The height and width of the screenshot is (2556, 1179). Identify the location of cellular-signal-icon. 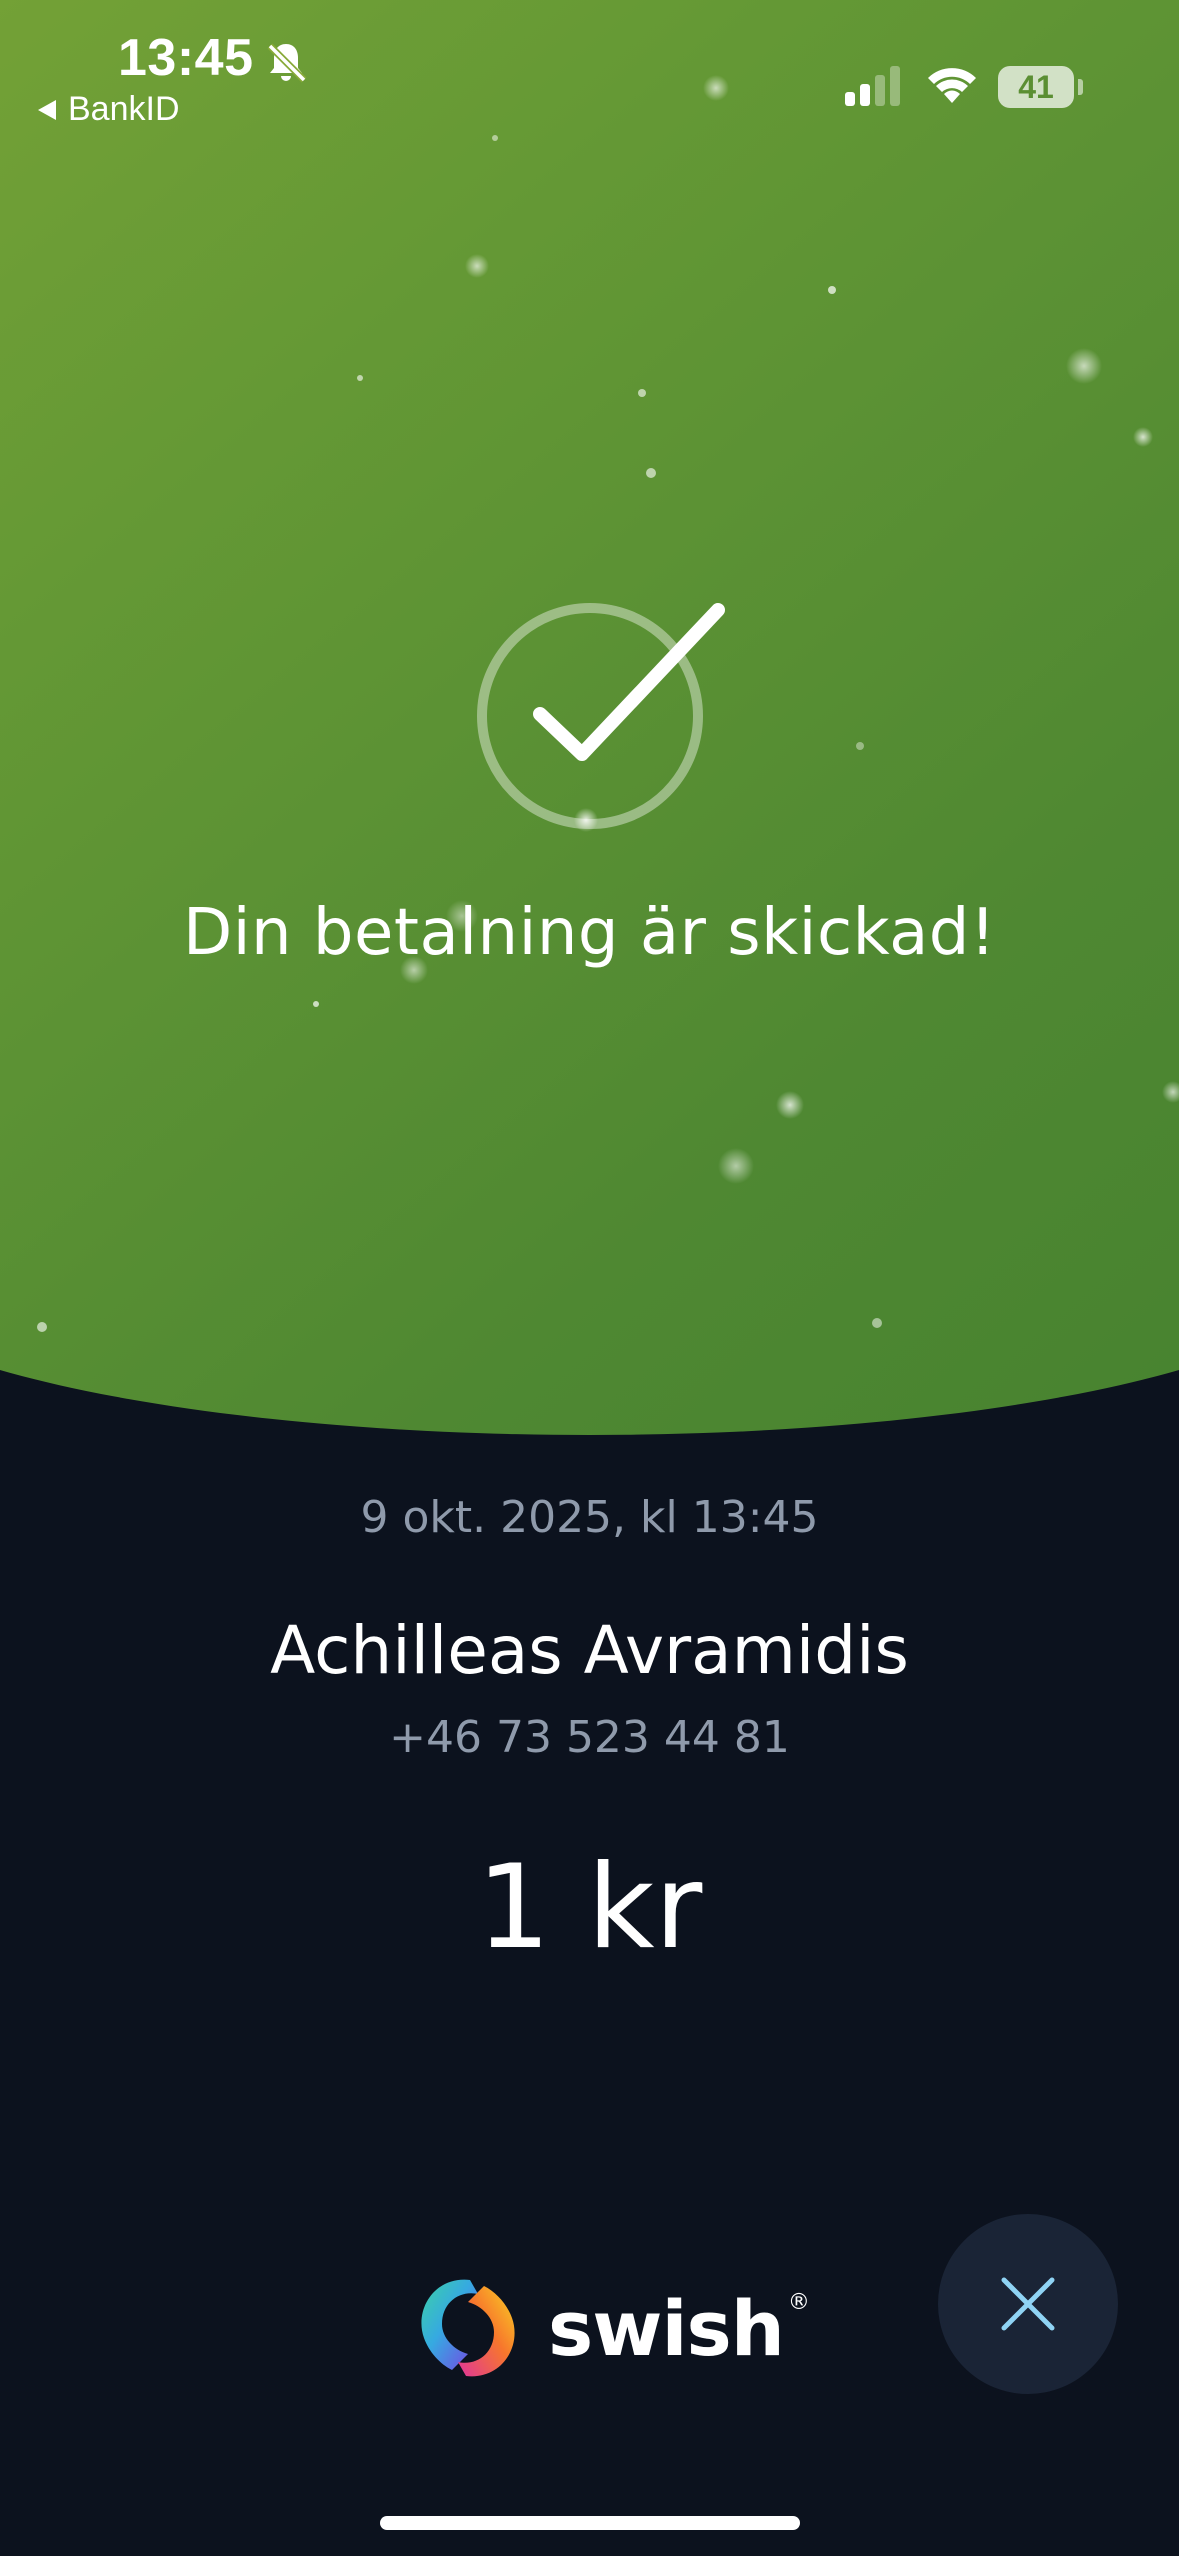
(875, 89).